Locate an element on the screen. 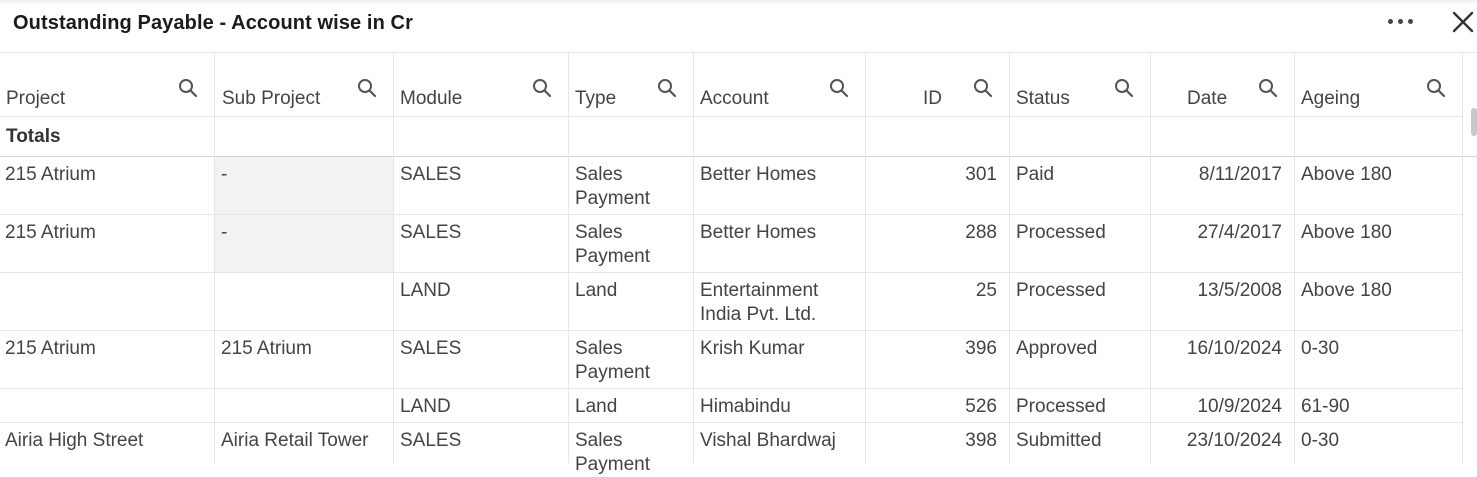  cell-project: Airia High Street is located at coordinates (74, 440).